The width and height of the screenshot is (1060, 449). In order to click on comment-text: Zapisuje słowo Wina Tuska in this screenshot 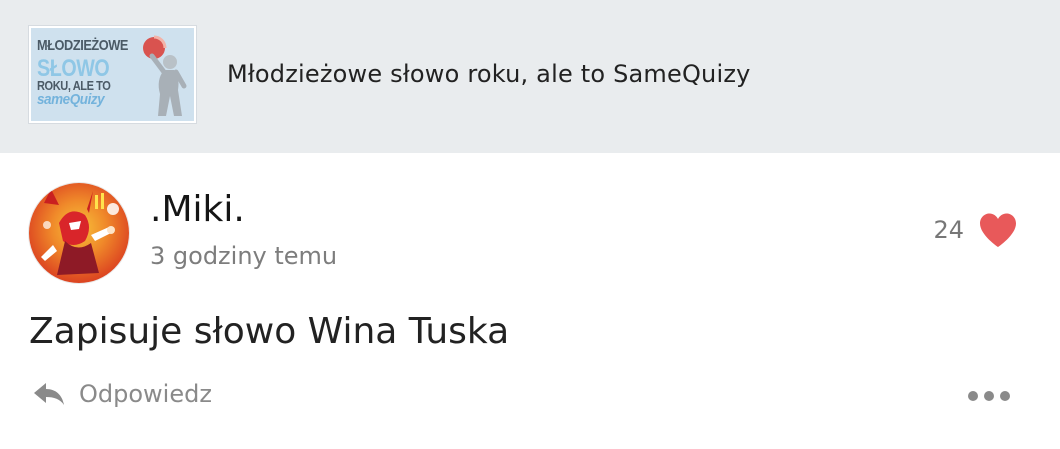, I will do `click(269, 331)`.